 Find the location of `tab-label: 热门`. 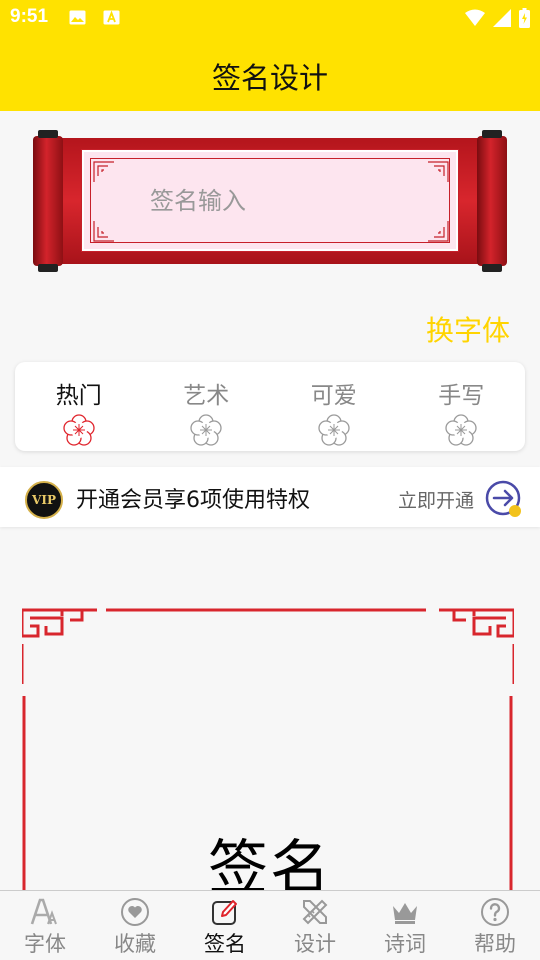

tab-label: 热门 is located at coordinates (78, 396).